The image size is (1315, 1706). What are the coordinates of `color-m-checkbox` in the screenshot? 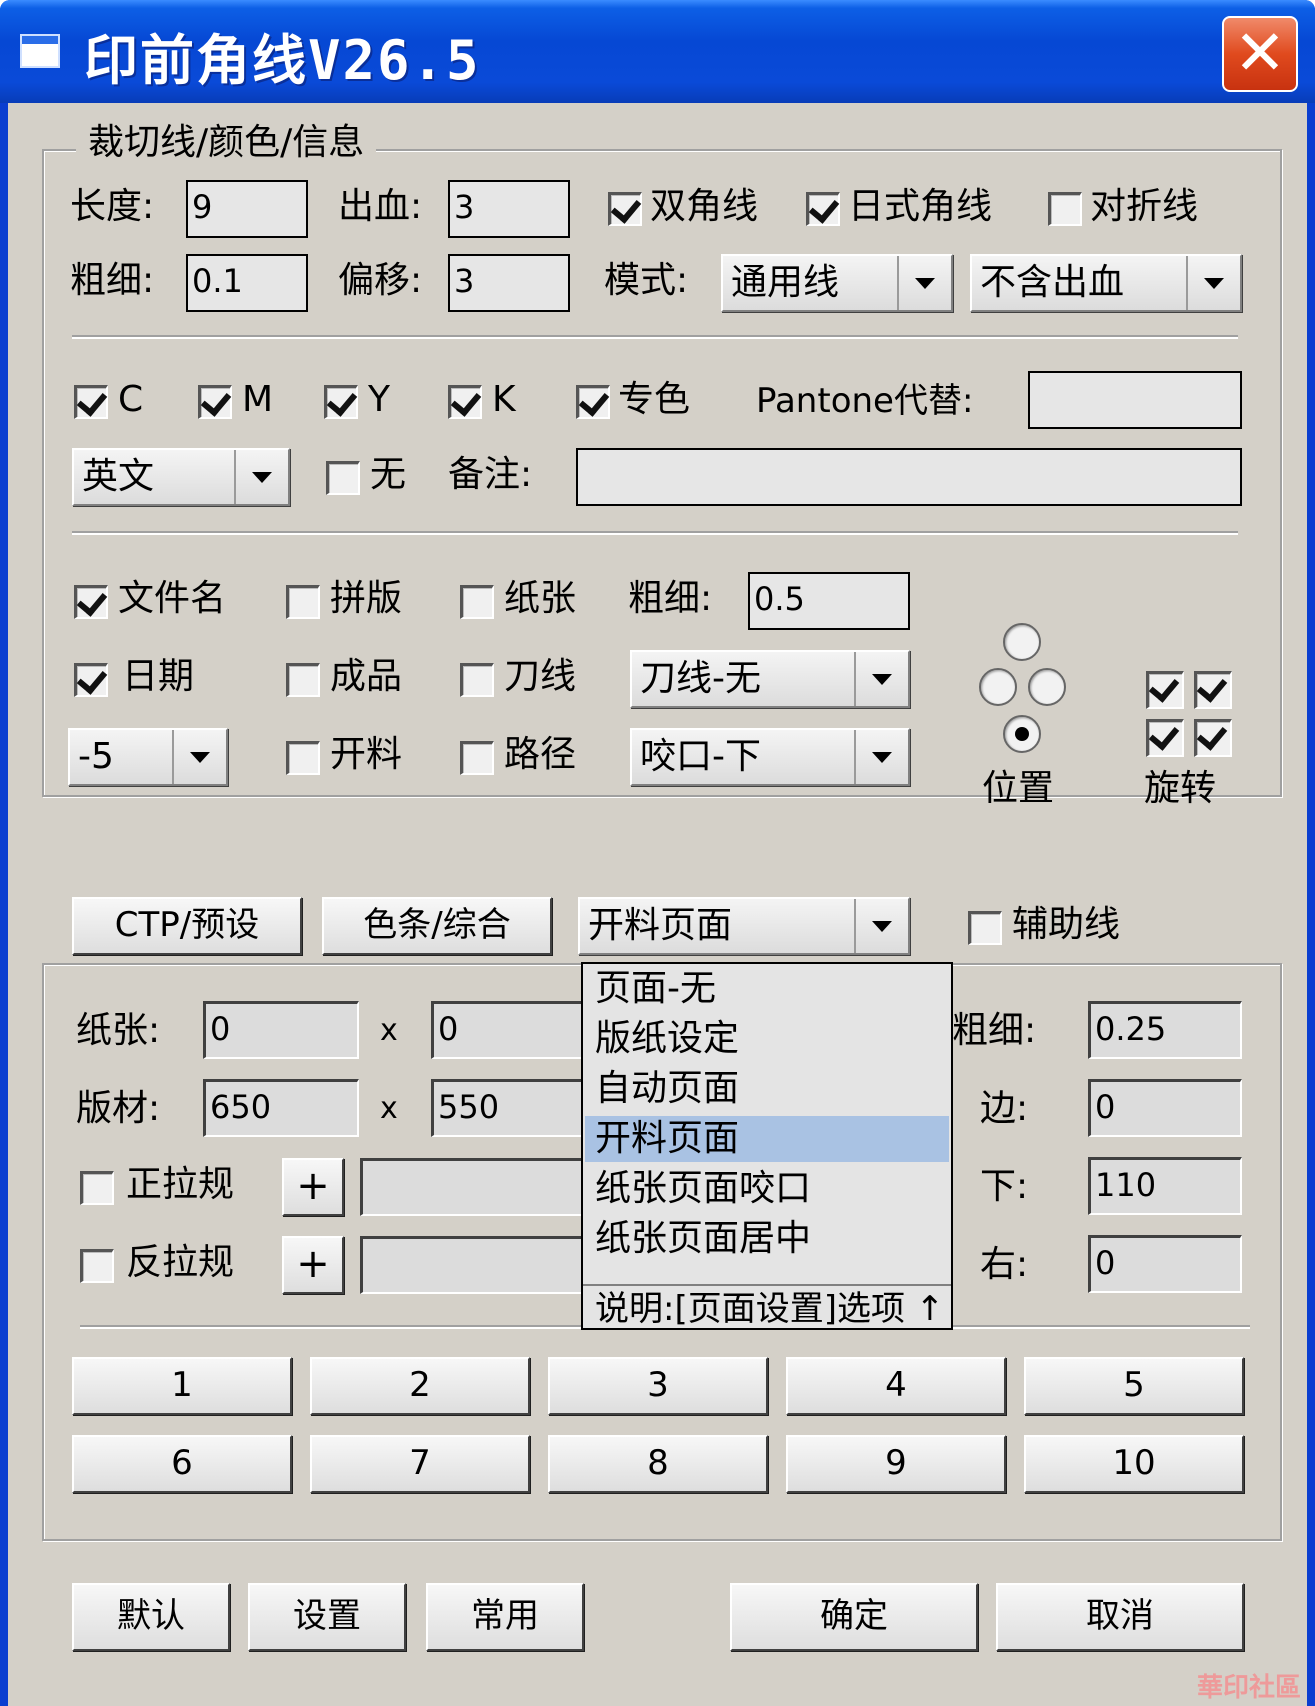 It's located at (215, 402).